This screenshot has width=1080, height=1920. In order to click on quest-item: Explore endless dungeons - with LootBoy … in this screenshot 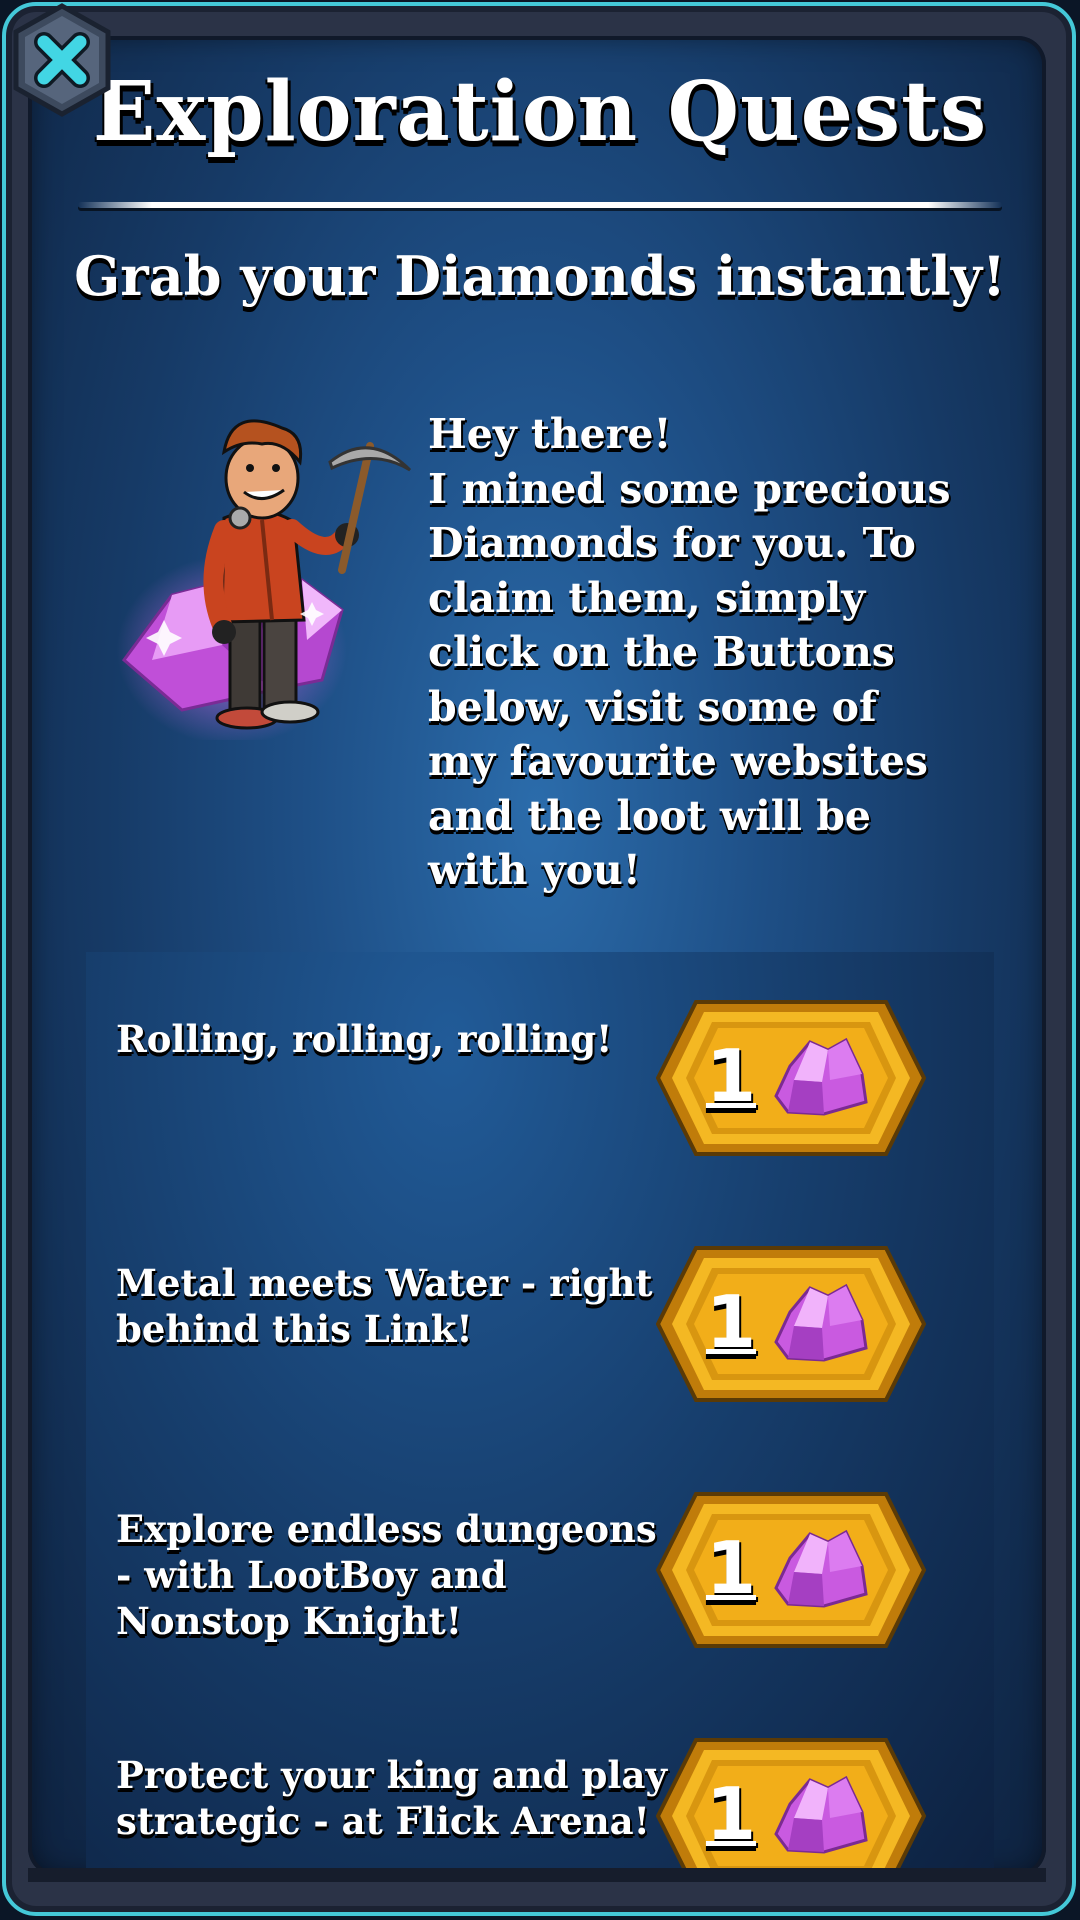, I will do `click(540, 1567)`.